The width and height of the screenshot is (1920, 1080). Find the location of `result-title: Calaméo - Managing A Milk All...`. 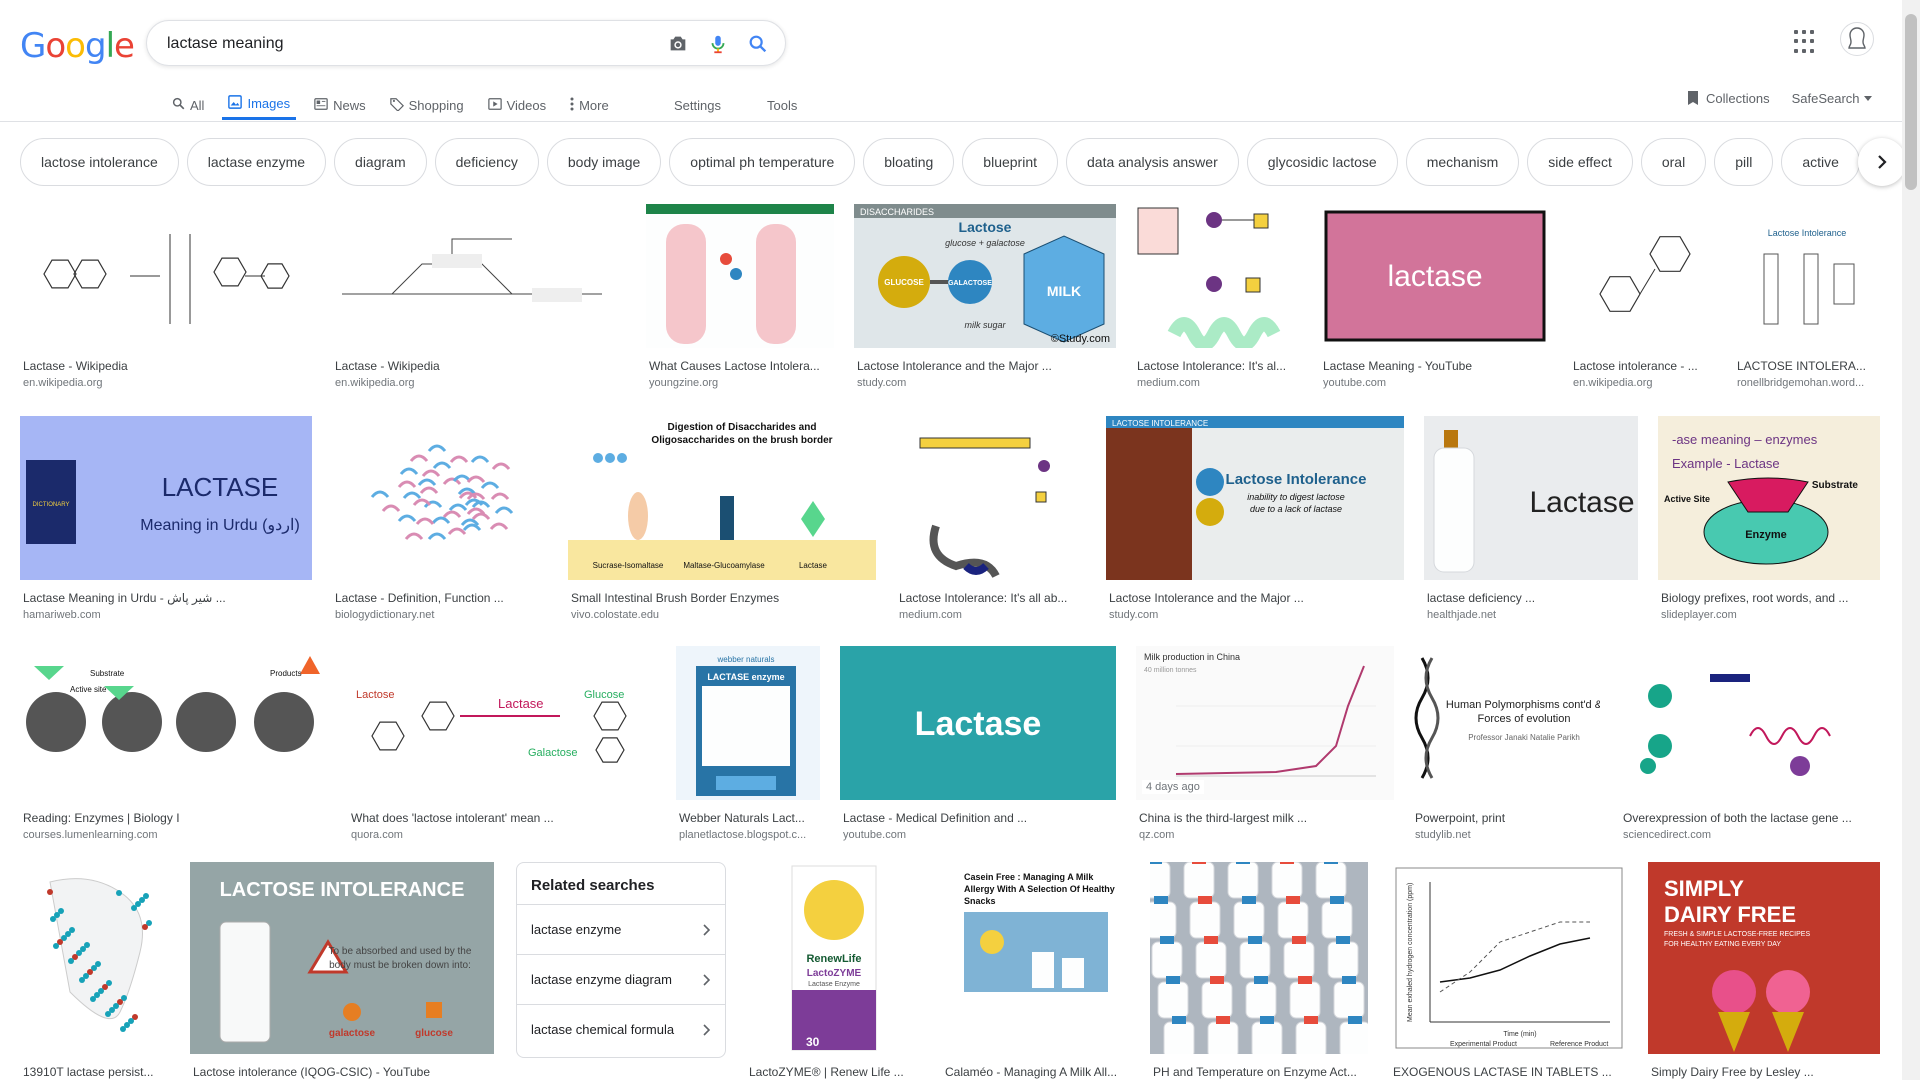

result-title: Calaméo - Managing A Milk All... is located at coordinates (1036, 1072).